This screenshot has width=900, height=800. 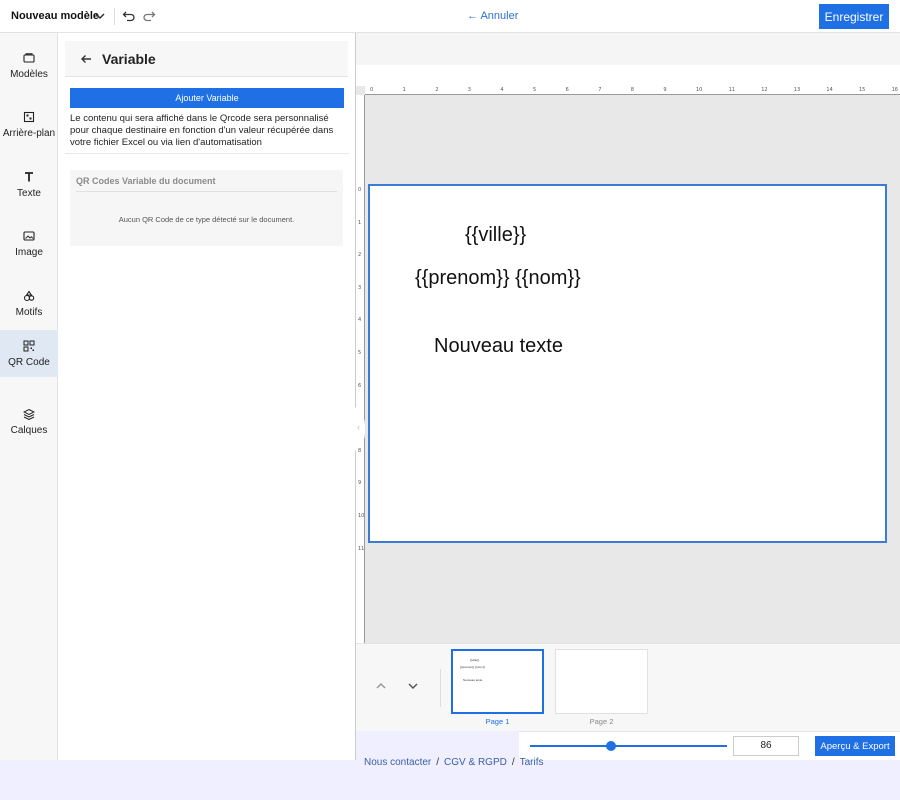 What do you see at coordinates (29, 353) in the screenshot?
I see `sidebar-item-qr-code: QR Code` at bounding box center [29, 353].